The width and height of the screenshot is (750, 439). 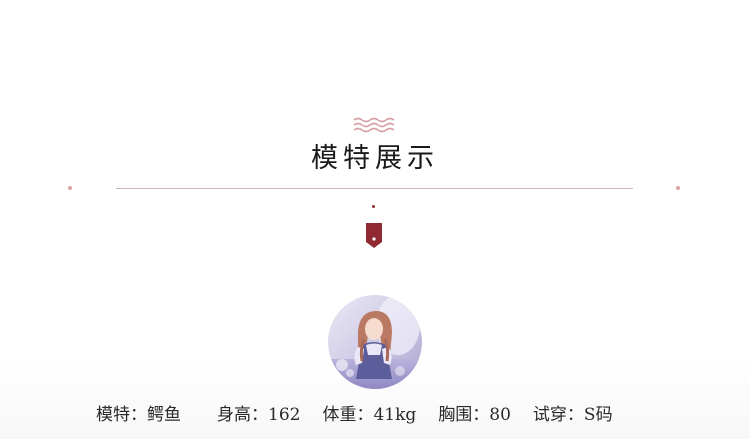 I want to click on center-dot, so click(x=373, y=206).